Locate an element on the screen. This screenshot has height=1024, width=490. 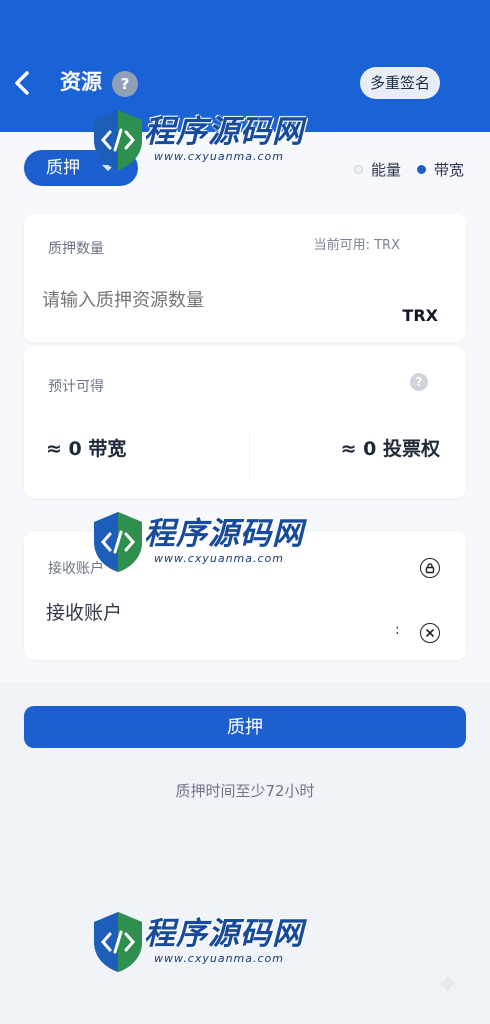
address-book-button is located at coordinates (430, 568).